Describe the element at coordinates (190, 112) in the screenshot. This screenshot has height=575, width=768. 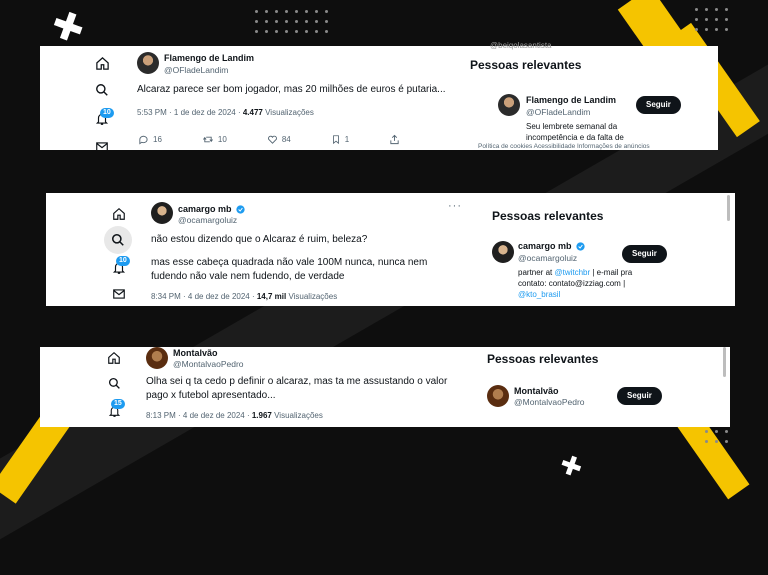
I see `timestamp: 5:53 PM · 1 de dez de 2024 ·` at that location.